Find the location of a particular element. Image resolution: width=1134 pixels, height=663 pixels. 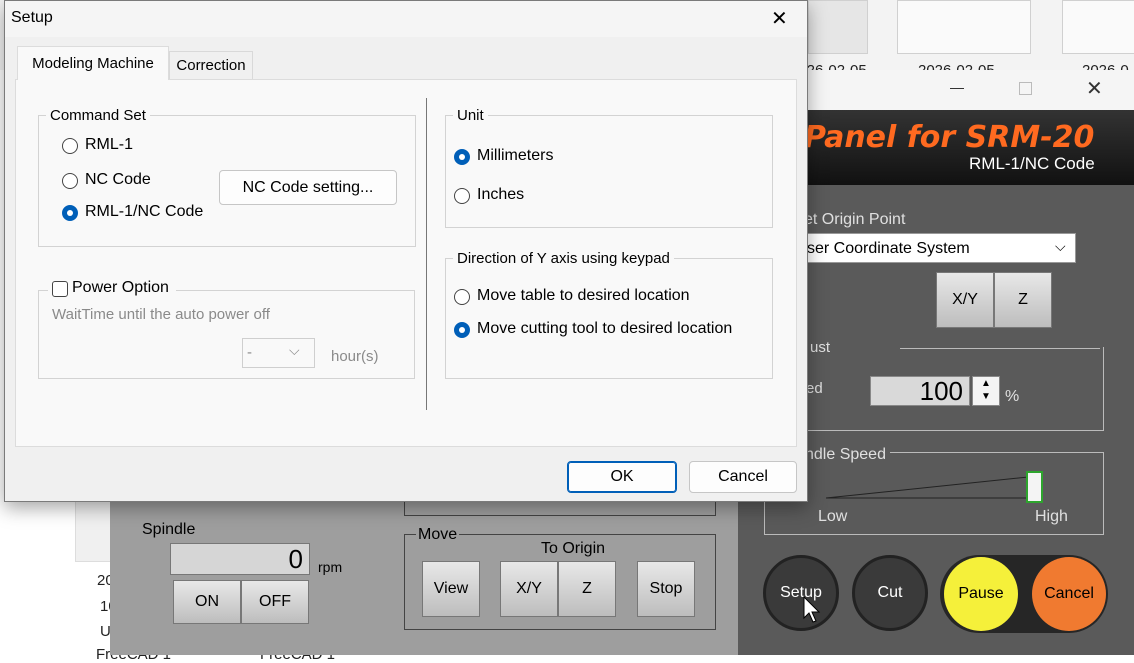

spindle-rpm-display: 0 is located at coordinates (240, 559).